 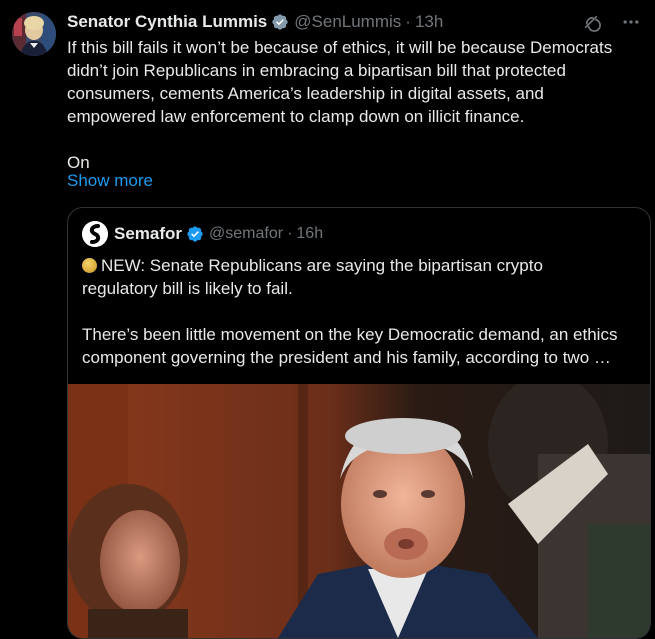 I want to click on grok-icon, so click(x=591, y=22).